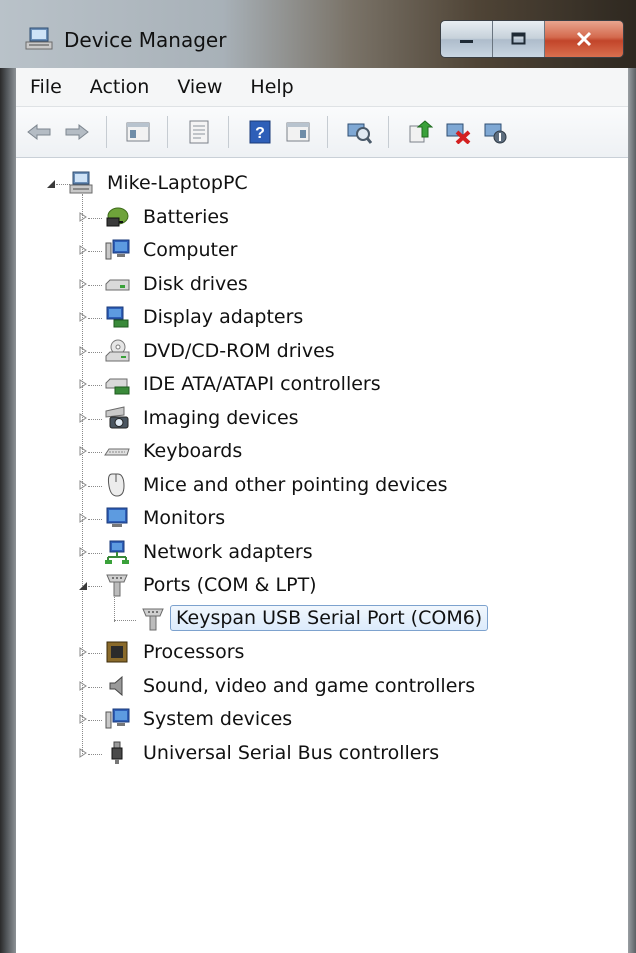 Image resolution: width=636 pixels, height=953 pixels. Describe the element at coordinates (177, 183) in the screenshot. I see `tree-root-label: Mike-LaptopPC` at that location.